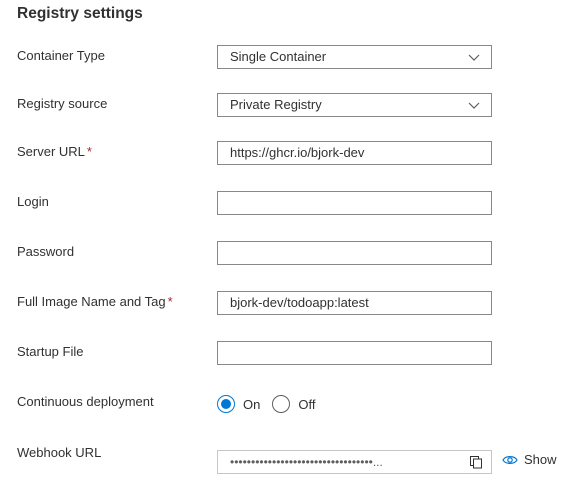 Image resolution: width=587 pixels, height=492 pixels. What do you see at coordinates (510, 459) in the screenshot?
I see `eye-icon` at bounding box center [510, 459].